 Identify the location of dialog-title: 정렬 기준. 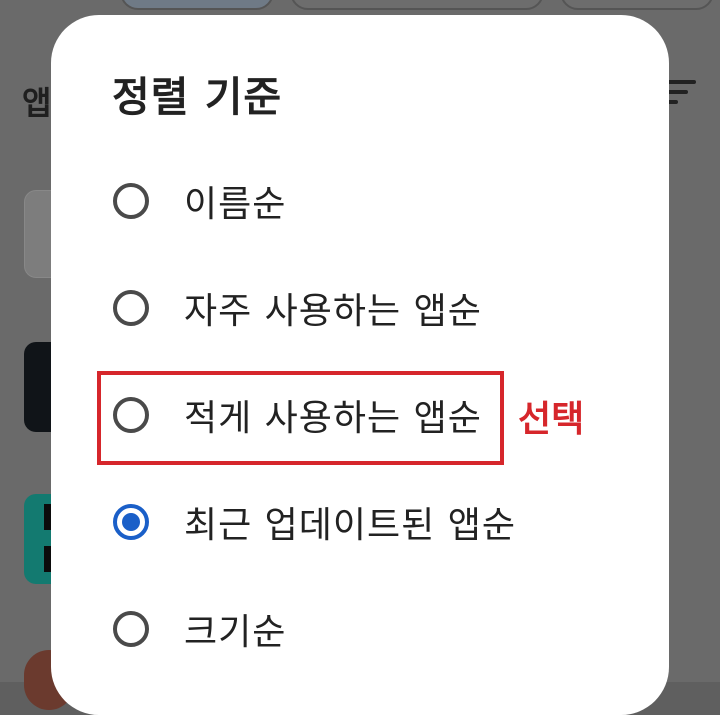
(197, 97).